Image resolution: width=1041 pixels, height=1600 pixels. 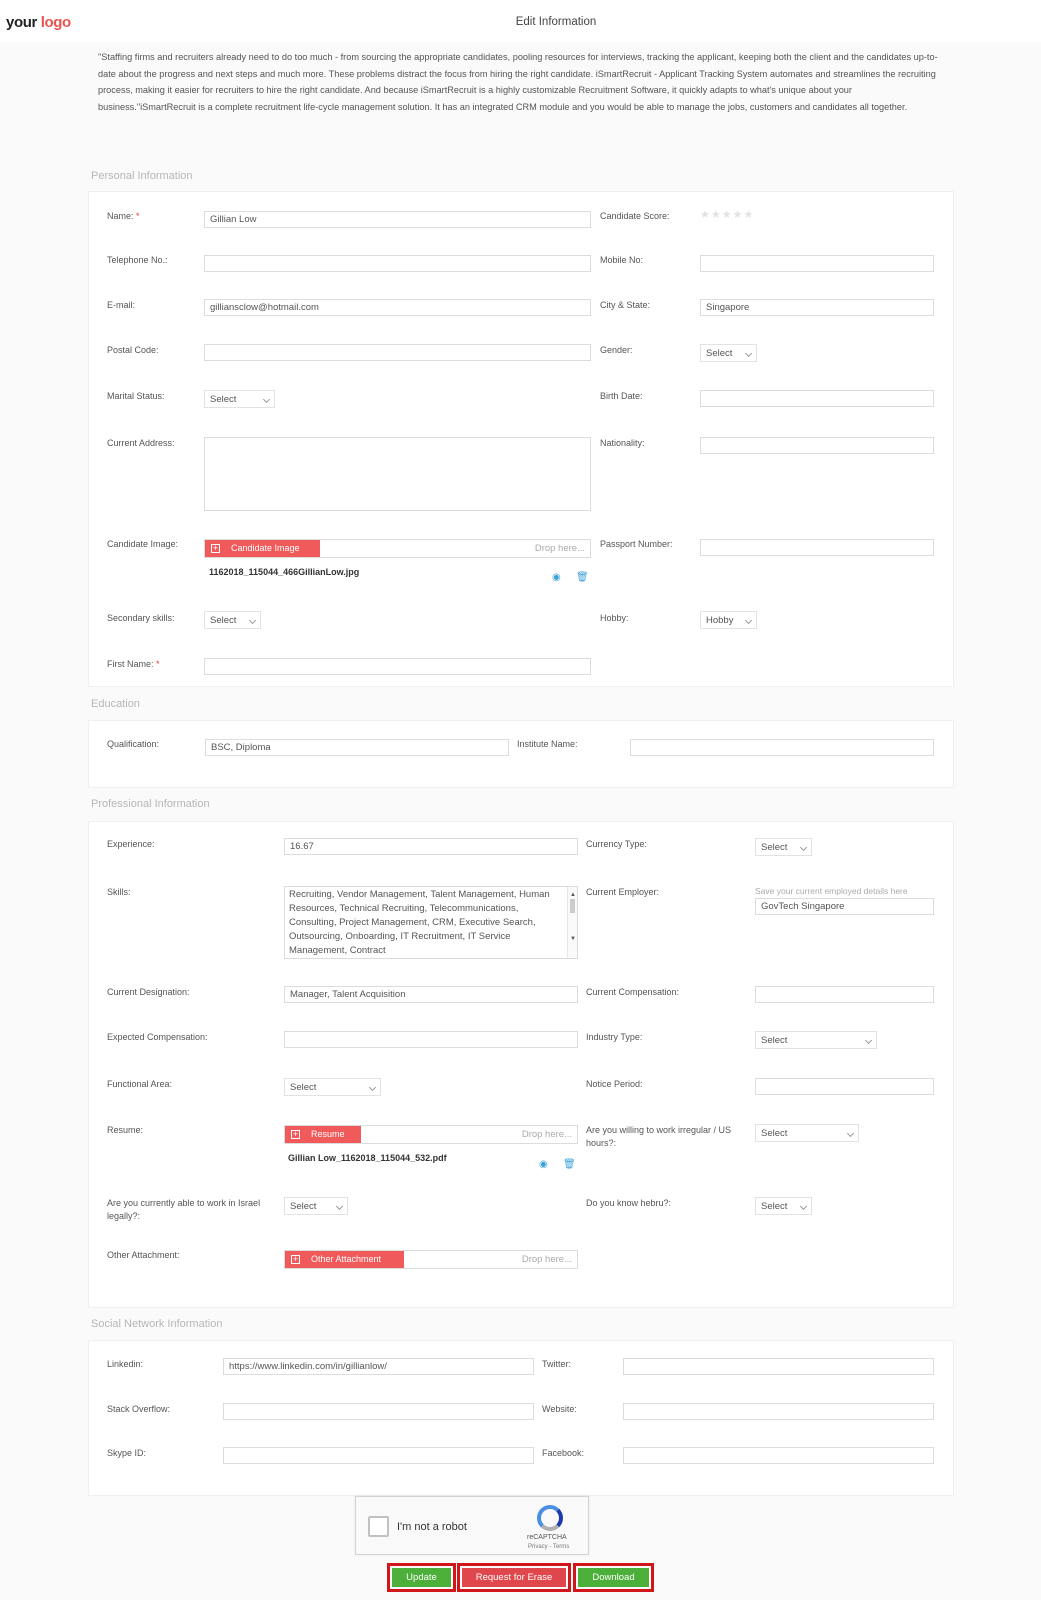 What do you see at coordinates (548, 1547) in the screenshot?
I see `recaptcha-terms-link: Privacy - Terms` at bounding box center [548, 1547].